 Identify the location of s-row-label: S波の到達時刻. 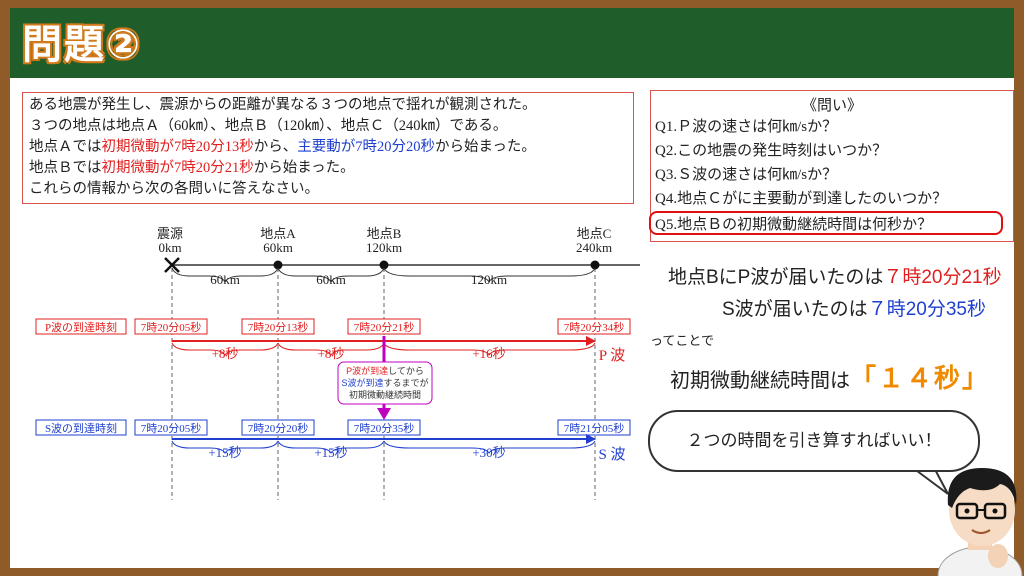
(81, 428).